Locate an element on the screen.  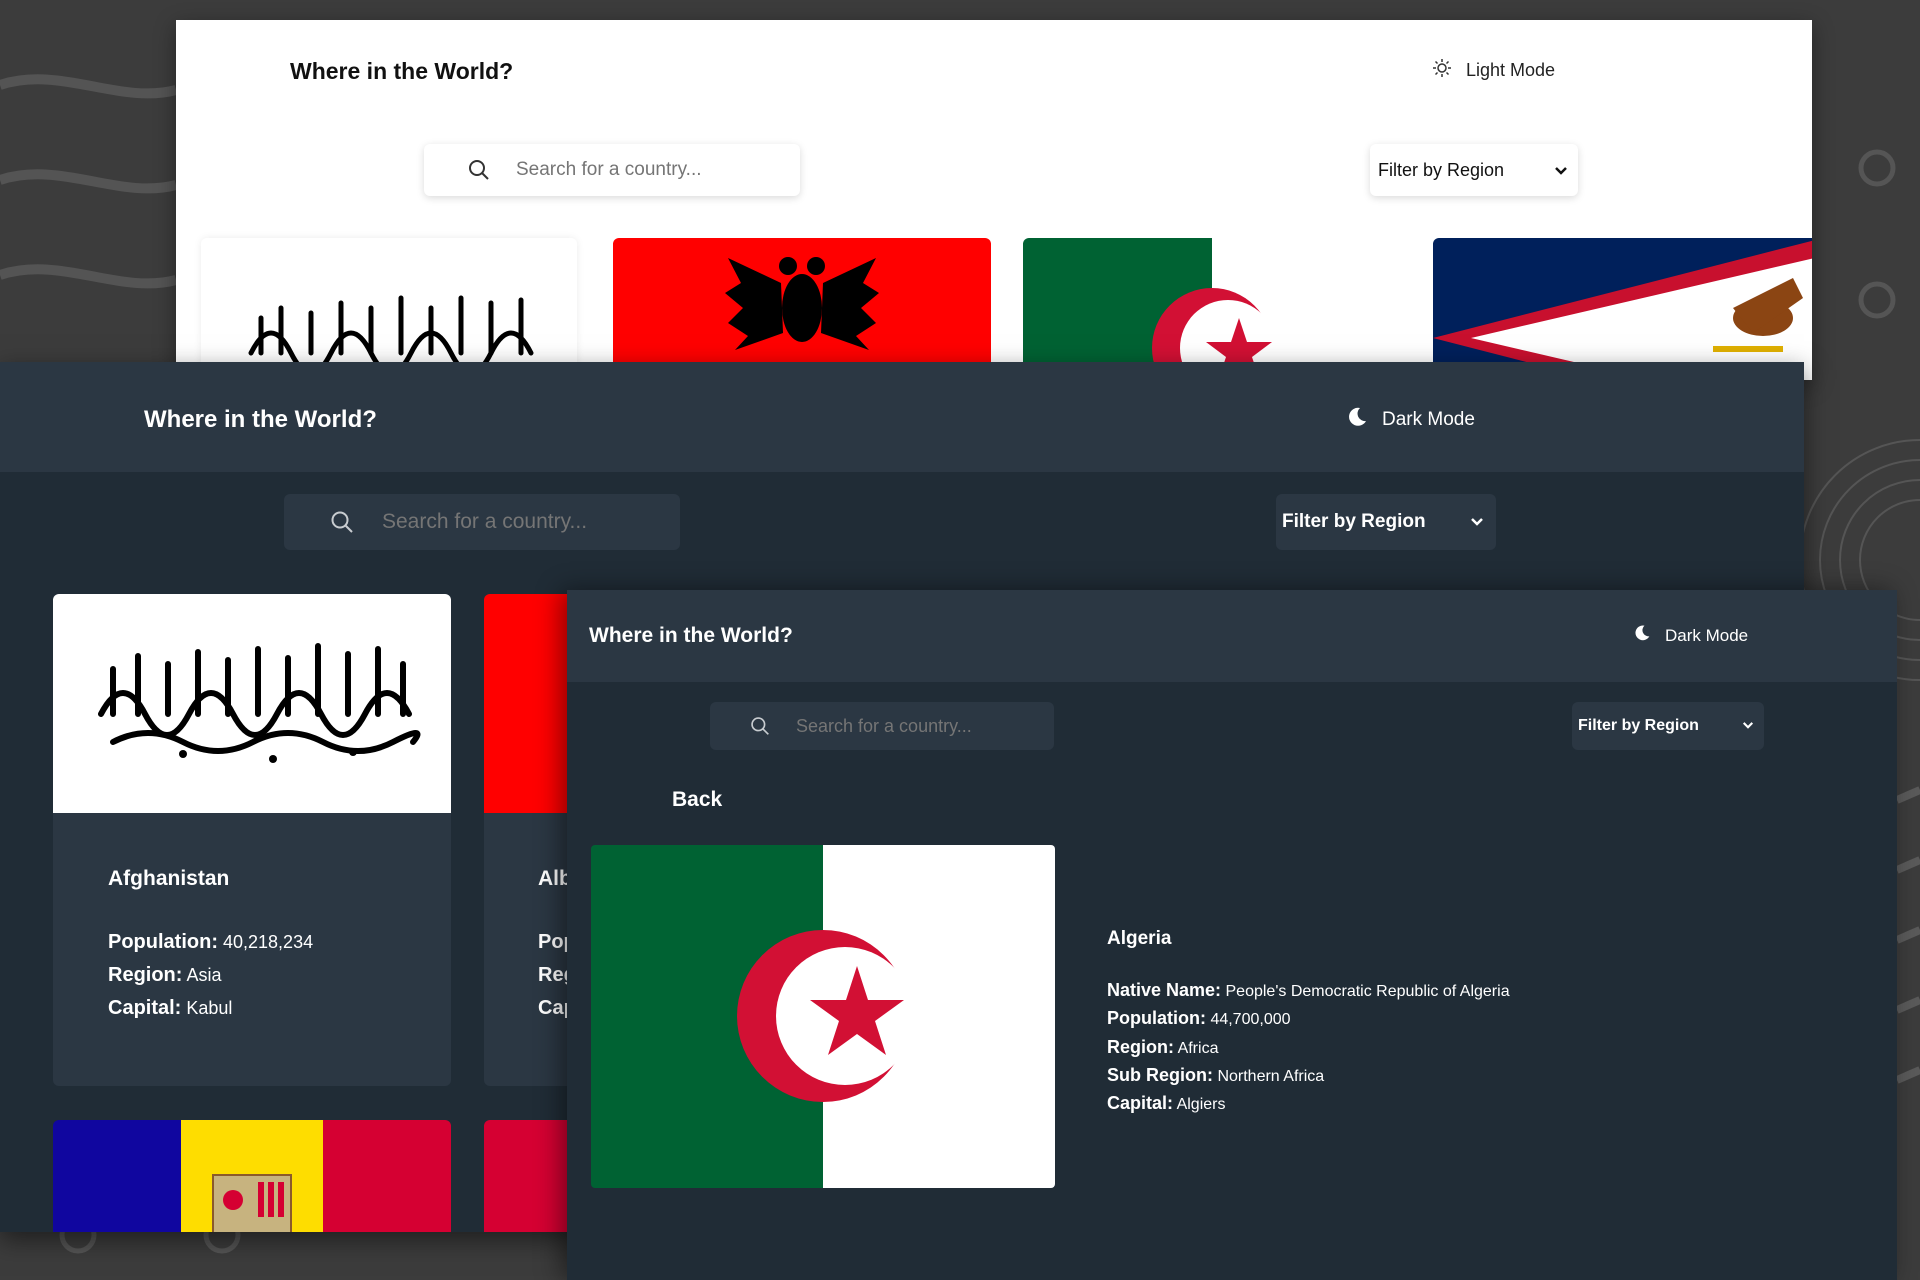
capital-value: Kabul is located at coordinates (209, 1008).